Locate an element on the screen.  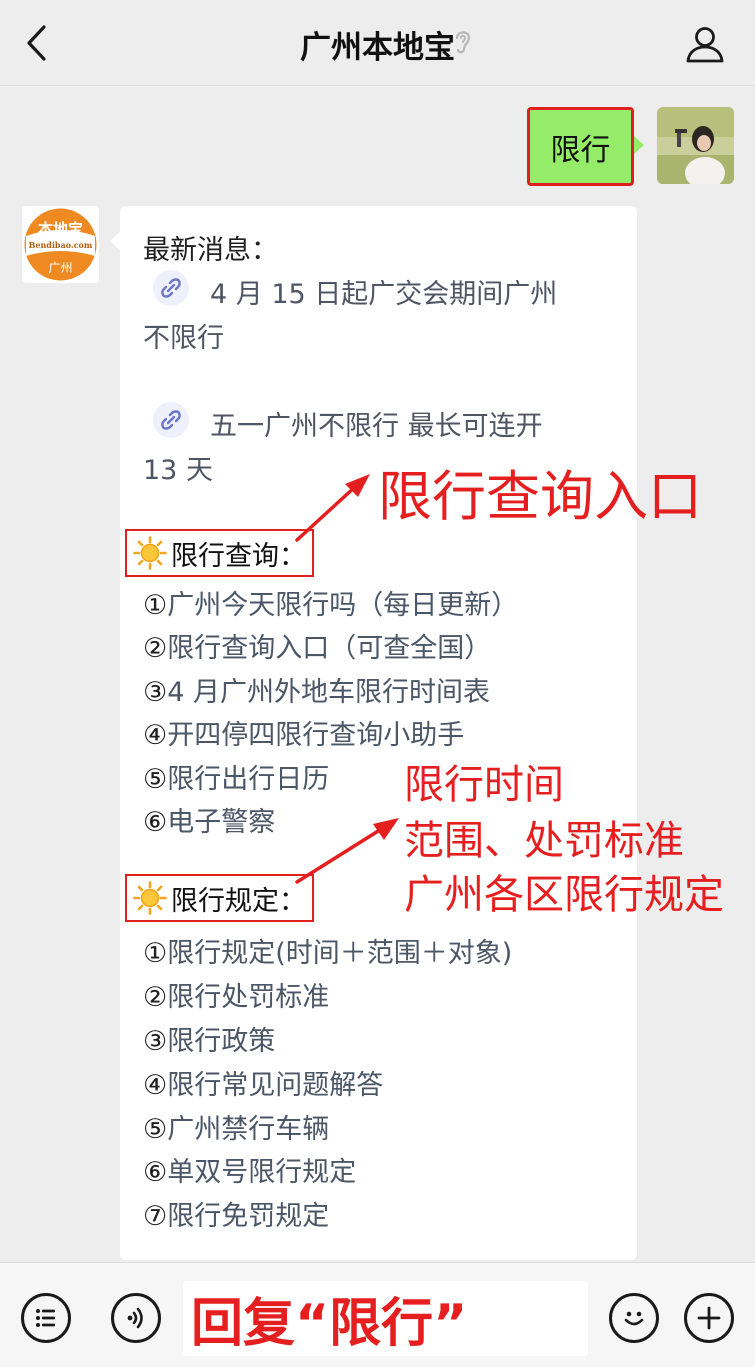
message-input: 回复“限行” is located at coordinates (385, 1318).